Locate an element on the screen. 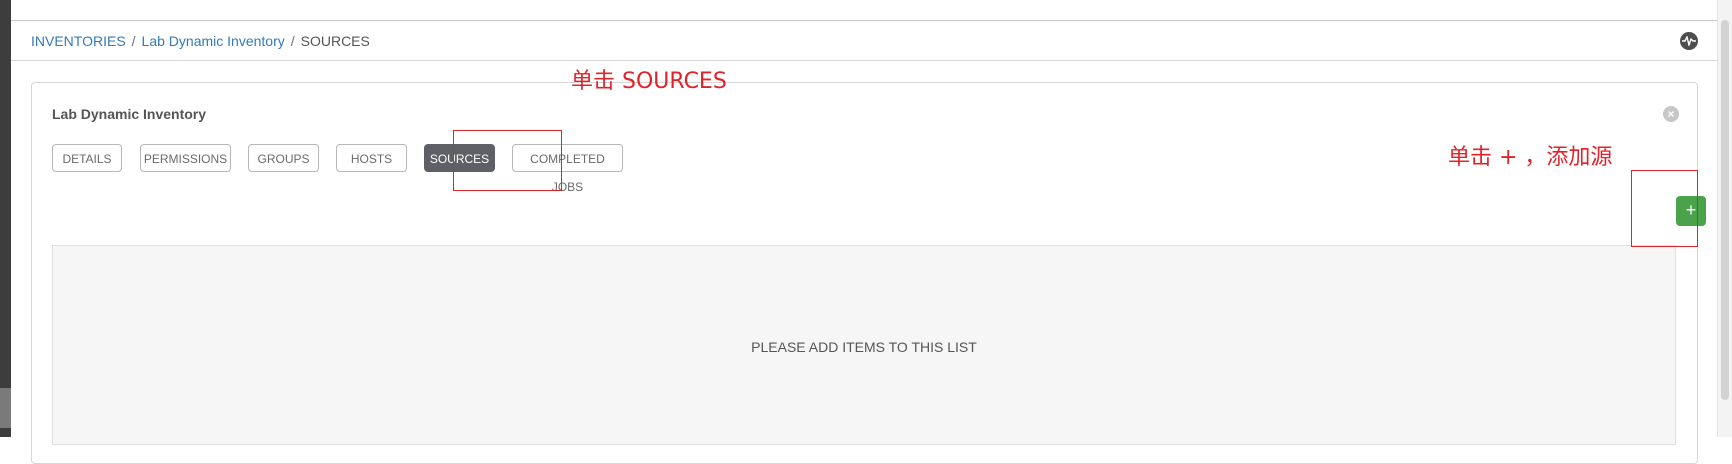 This screenshot has width=1732, height=464. right-scrollbar is located at coordinates (1724, 218).